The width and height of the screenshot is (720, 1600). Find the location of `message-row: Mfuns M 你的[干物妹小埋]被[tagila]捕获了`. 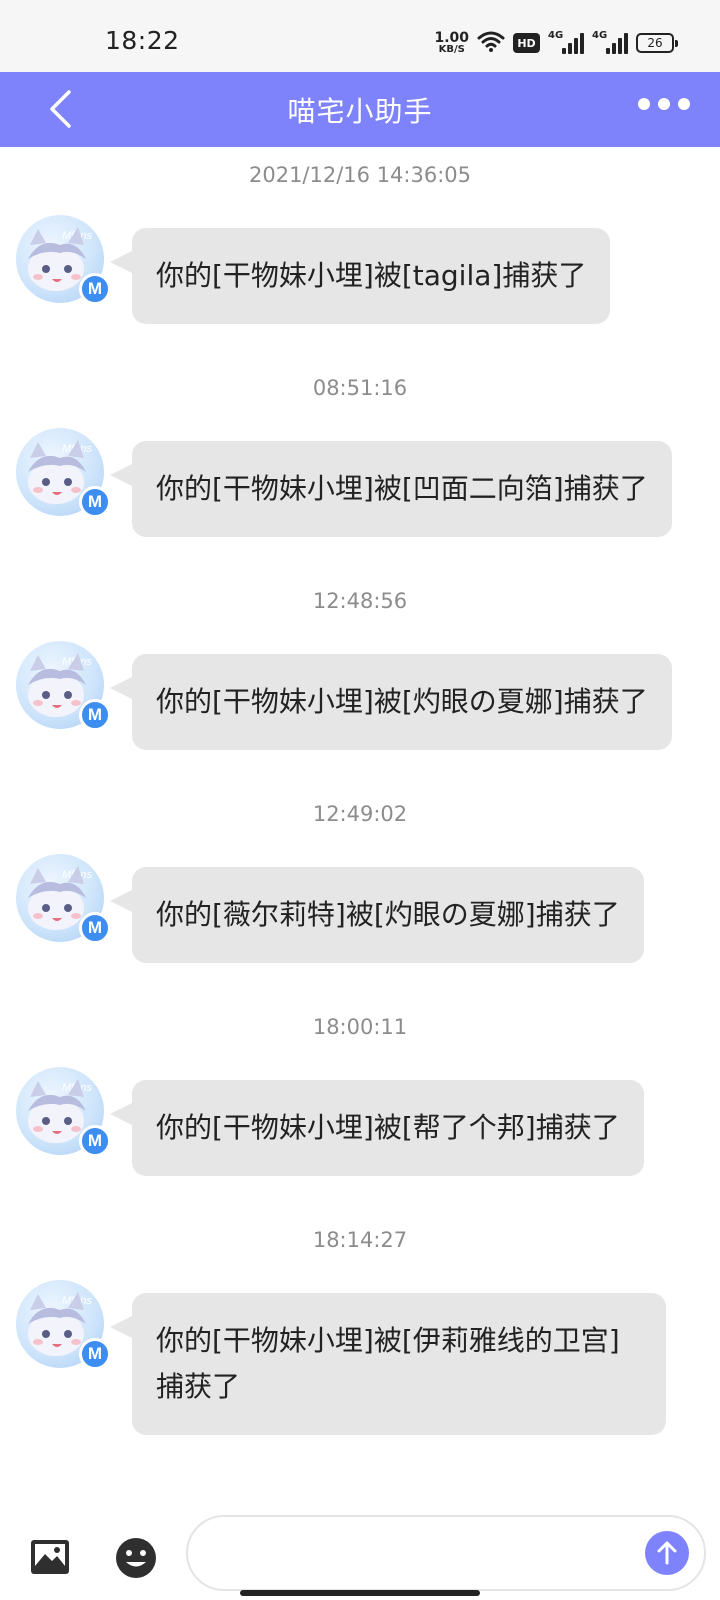

message-row: Mfuns M 你的[干物妹小埋]被[tagila]捕获了 is located at coordinates (368, 270).